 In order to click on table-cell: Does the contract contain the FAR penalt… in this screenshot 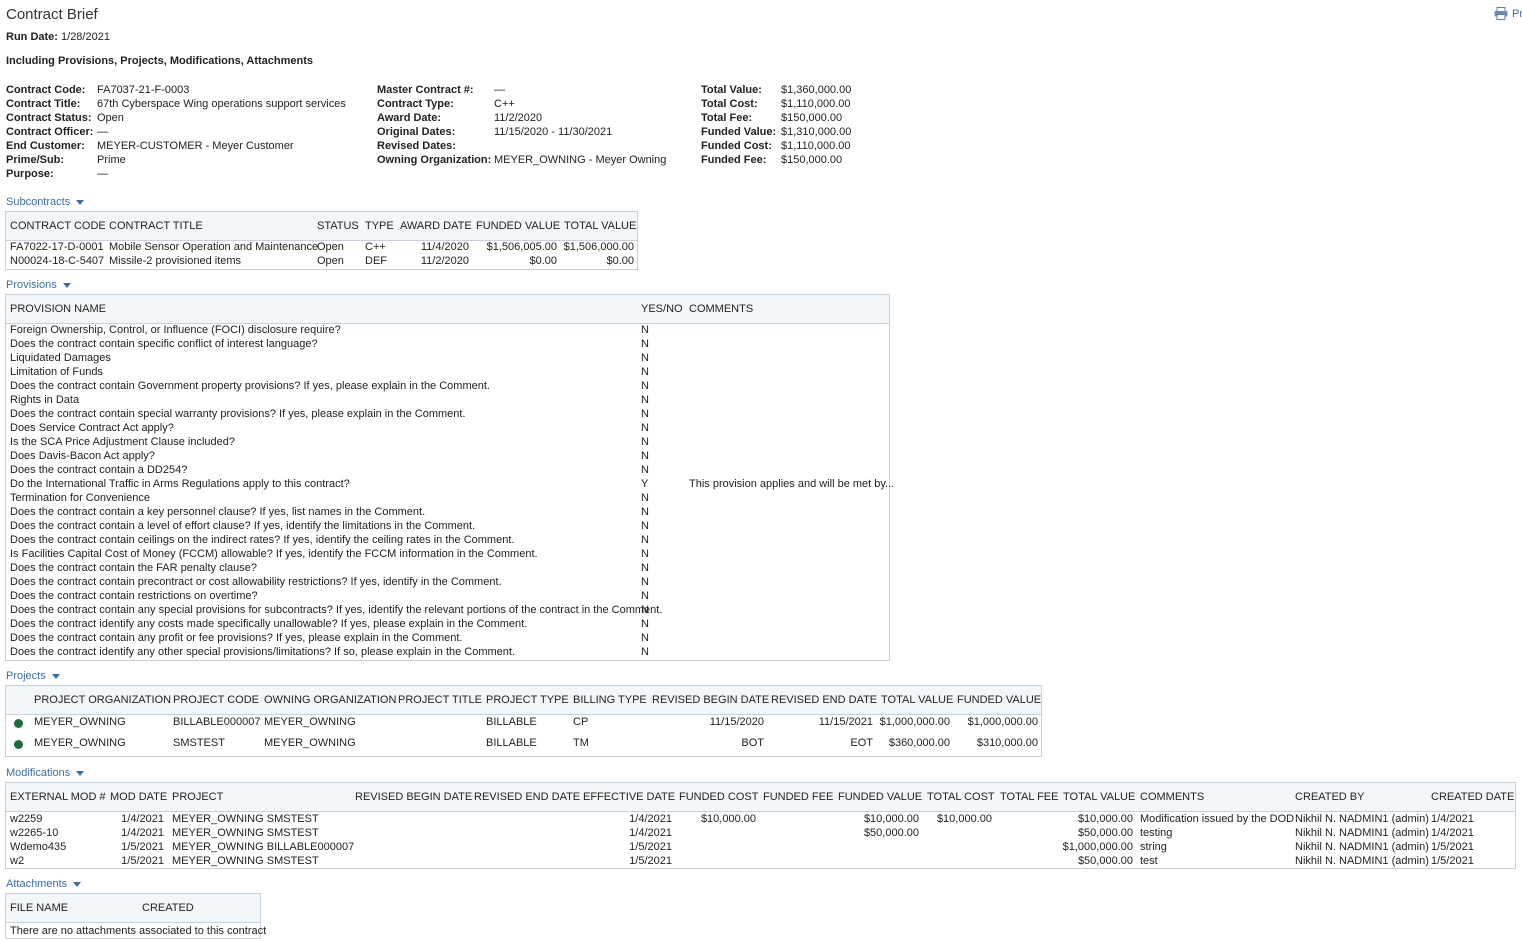, I will do `click(134, 568)`.